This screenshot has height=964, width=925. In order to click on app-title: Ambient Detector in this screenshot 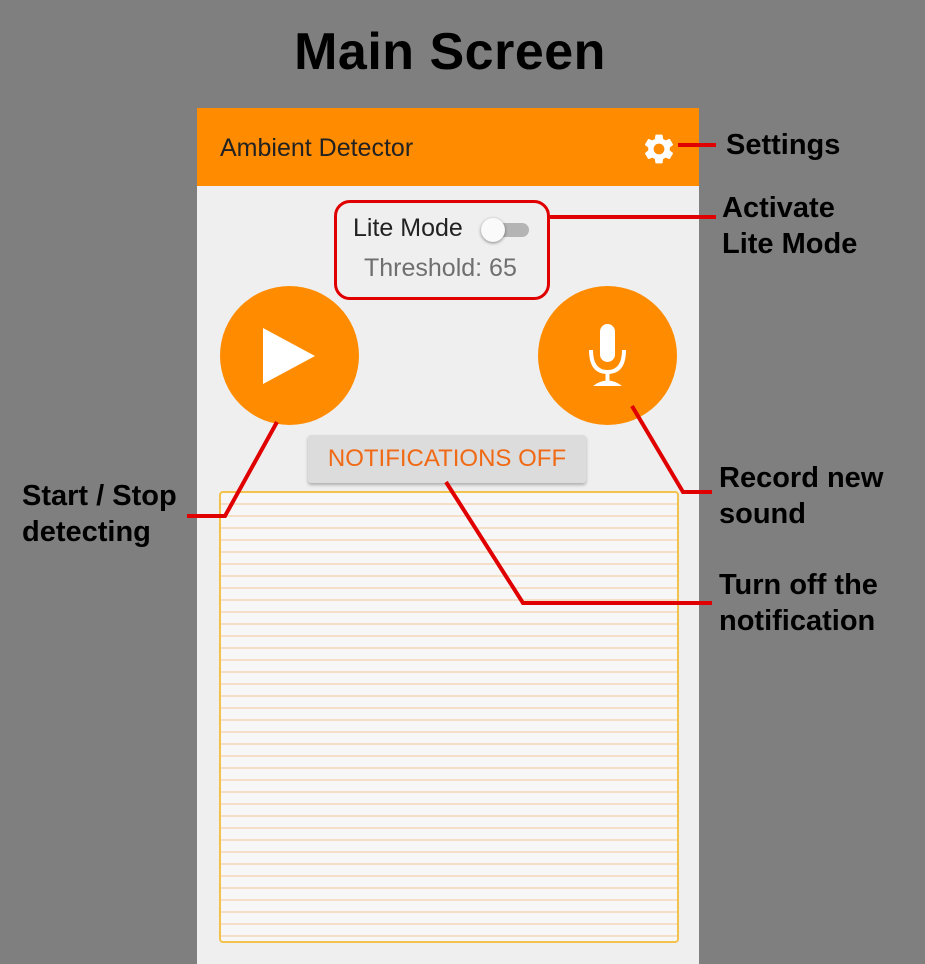, I will do `click(317, 148)`.